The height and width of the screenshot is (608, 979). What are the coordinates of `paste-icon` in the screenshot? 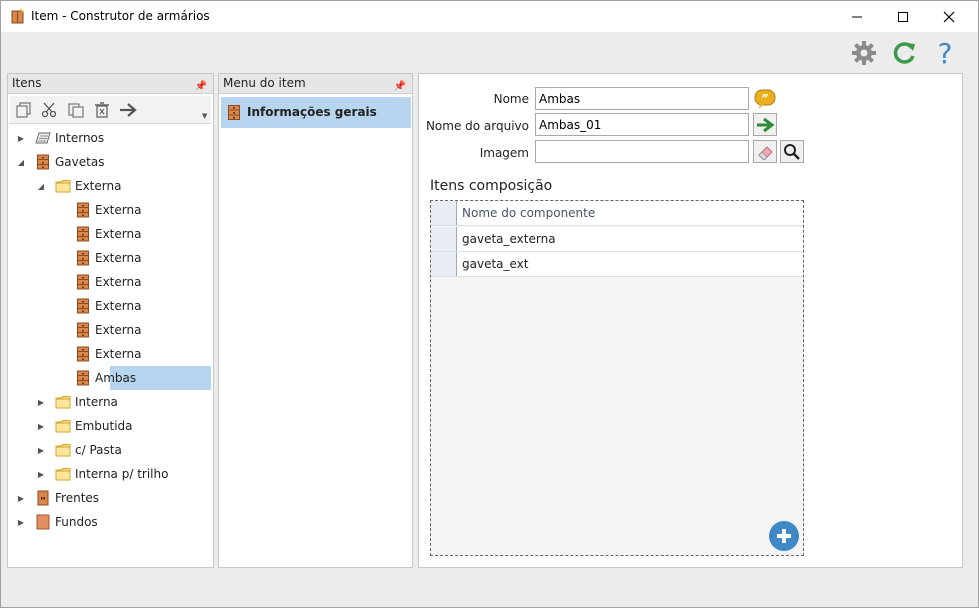 It's located at (76, 110).